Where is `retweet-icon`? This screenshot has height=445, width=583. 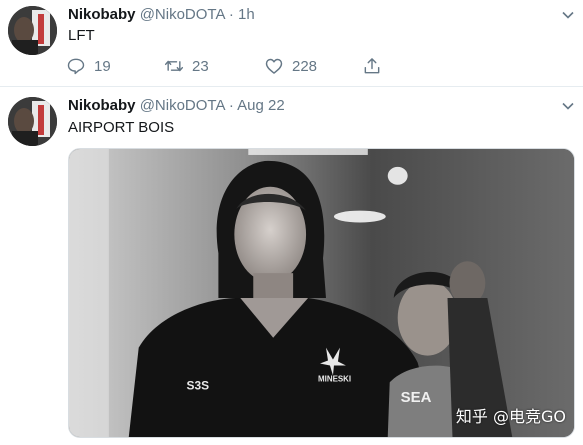
retweet-icon is located at coordinates (174, 66).